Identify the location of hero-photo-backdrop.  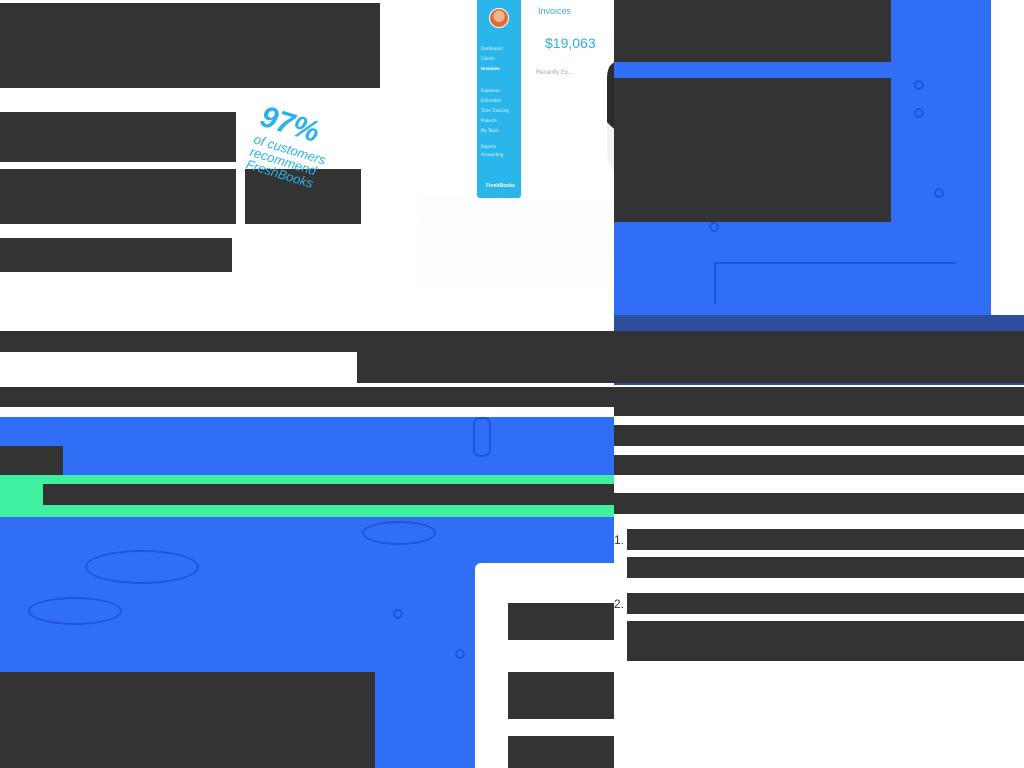
(516, 252).